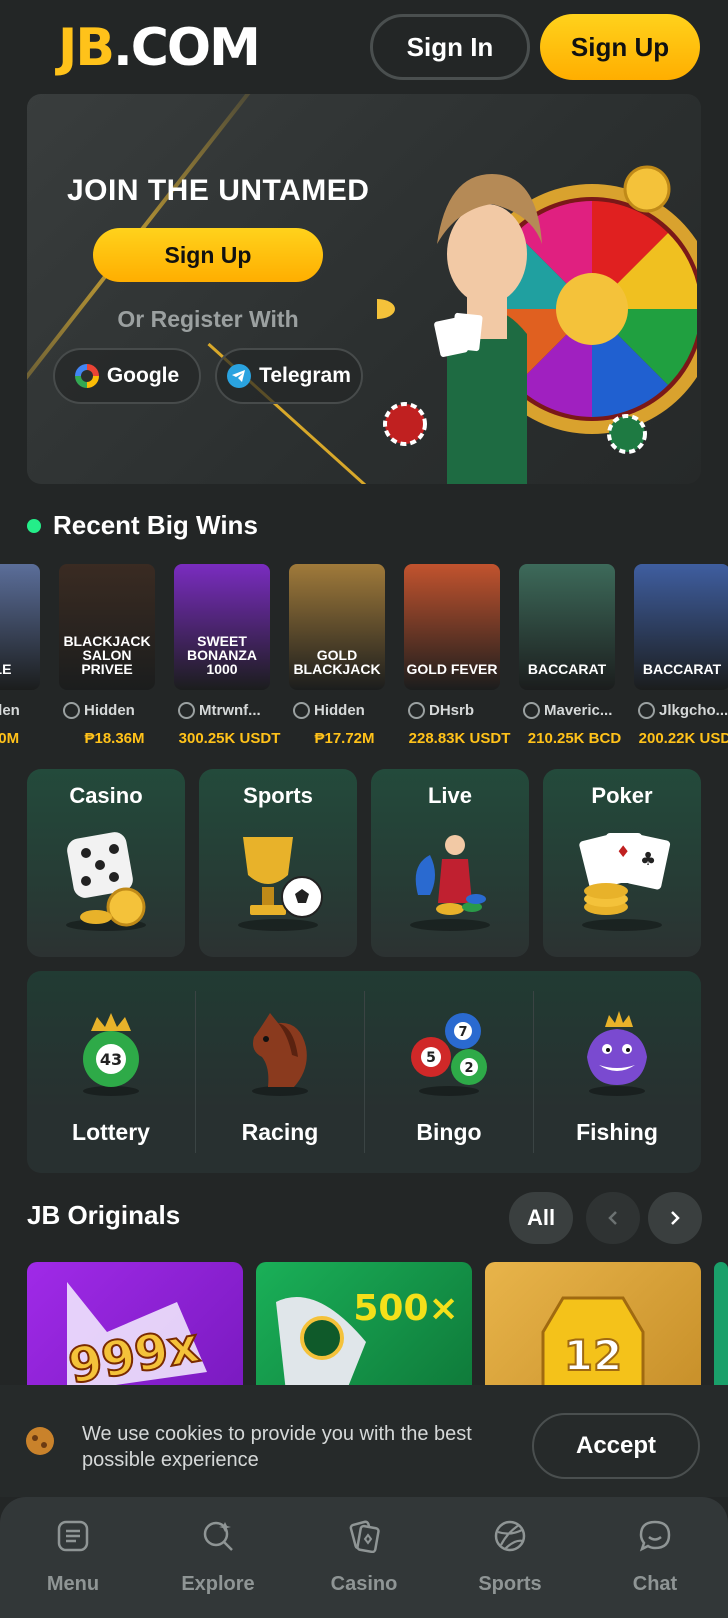  Describe the element at coordinates (337, 627) in the screenshot. I see `game-thumbnail: GOLD BLACKJACK` at that location.